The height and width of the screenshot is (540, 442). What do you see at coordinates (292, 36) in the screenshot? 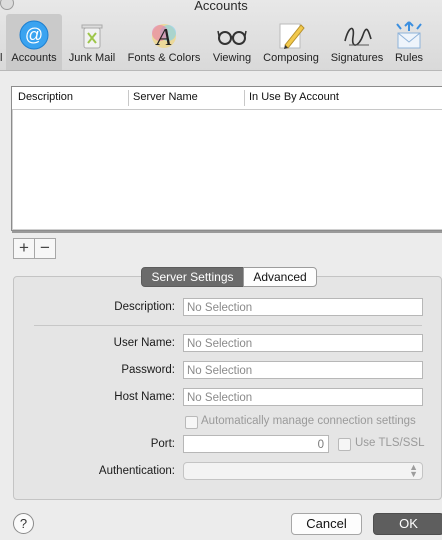
I see `pencil-icon` at bounding box center [292, 36].